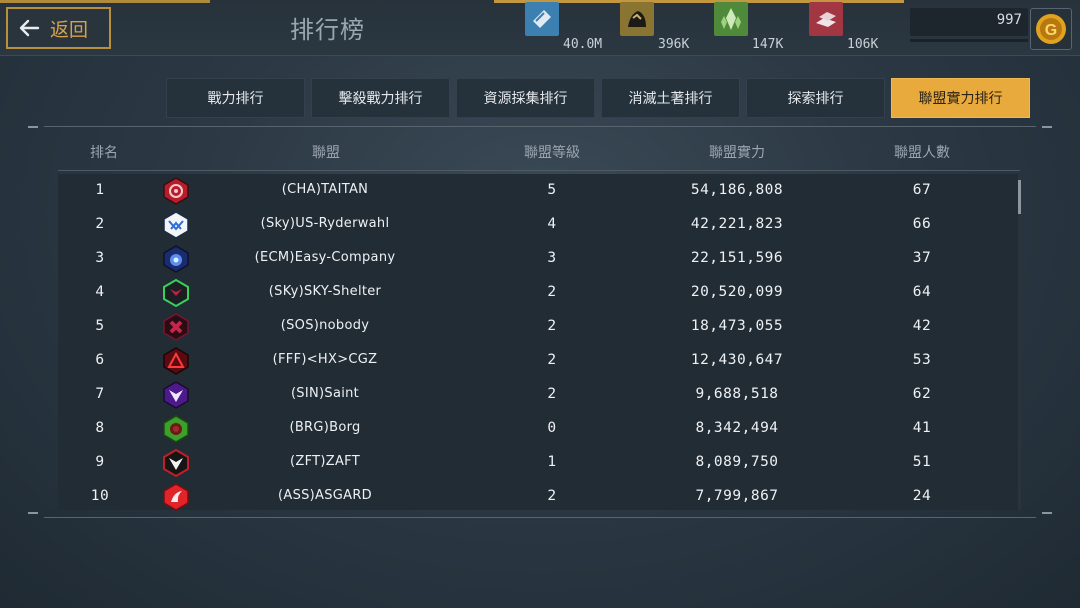  Describe the element at coordinates (538, 463) in the screenshot. I see `table-row: 9 (ZFT)ZAFT 1 8,089,750 51` at that location.